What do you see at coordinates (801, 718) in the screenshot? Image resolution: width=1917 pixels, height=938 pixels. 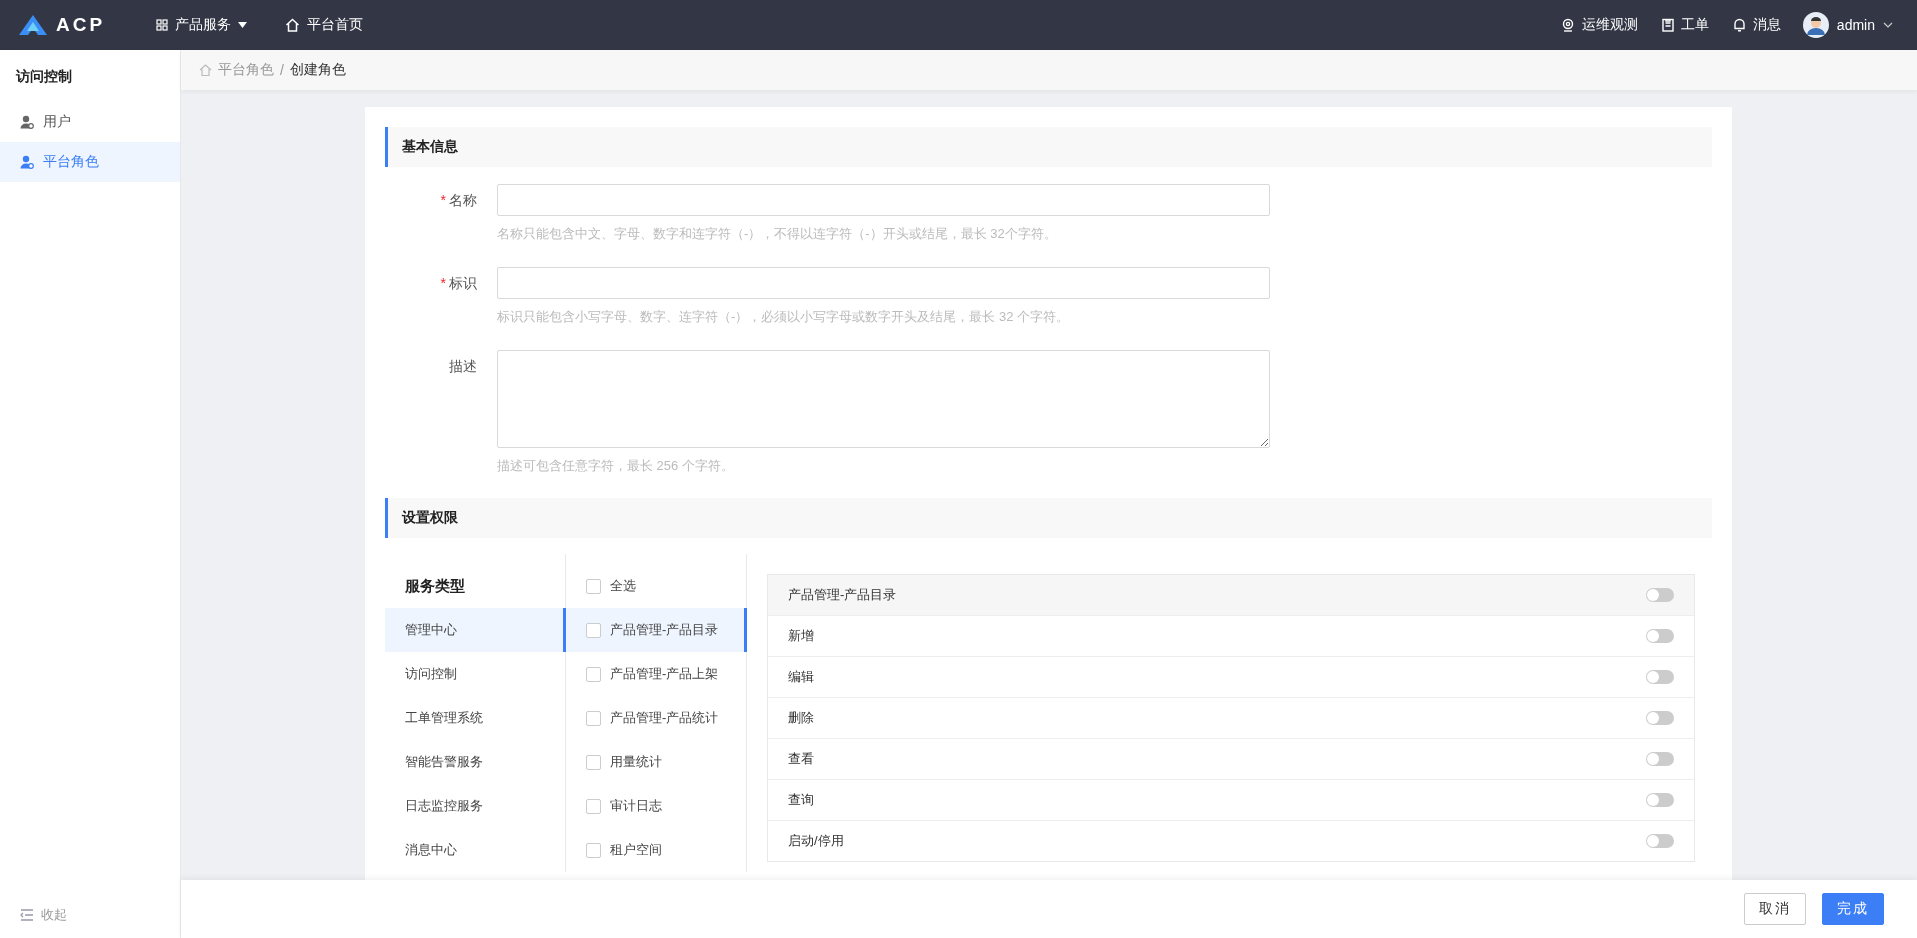 I see `permission-label: 删除` at bounding box center [801, 718].